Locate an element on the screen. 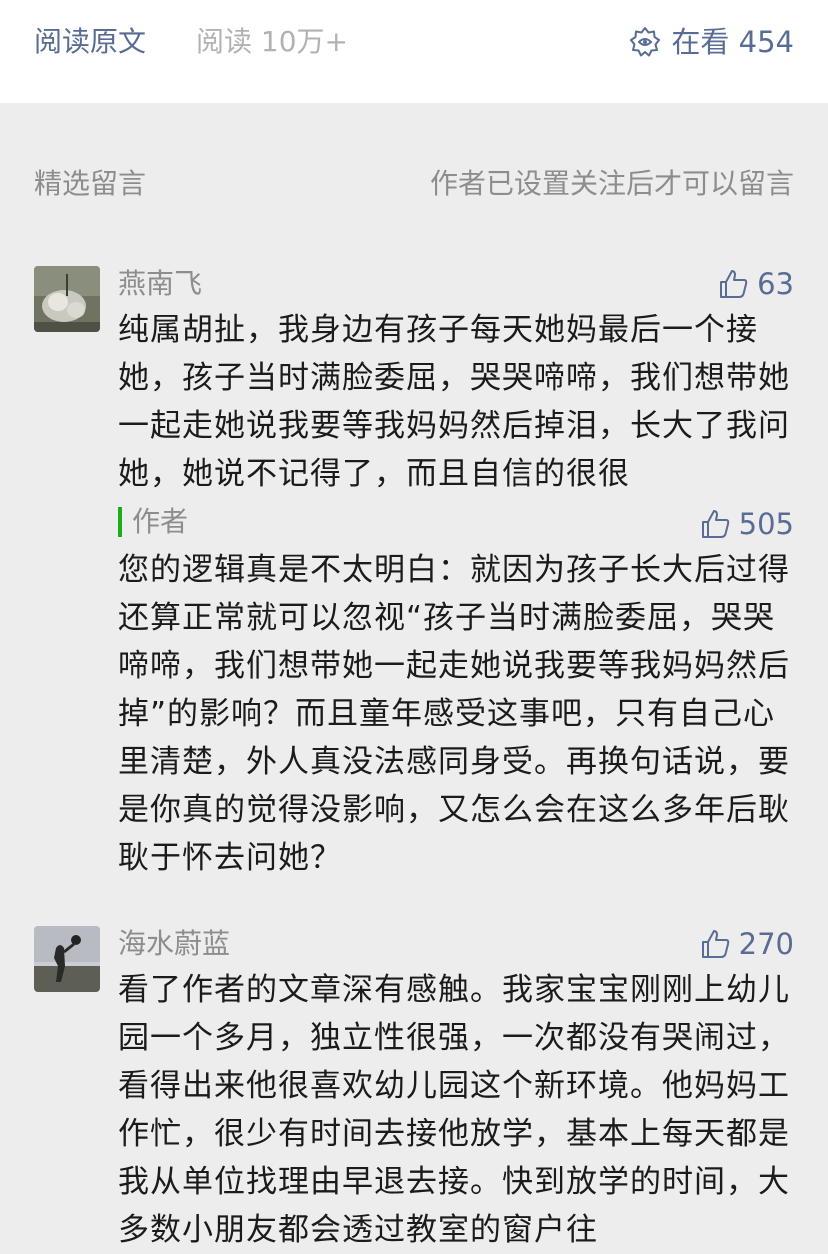  article-footer-bar: 阅读原文 阅读 10万+ 在看 454 is located at coordinates (414, 51).